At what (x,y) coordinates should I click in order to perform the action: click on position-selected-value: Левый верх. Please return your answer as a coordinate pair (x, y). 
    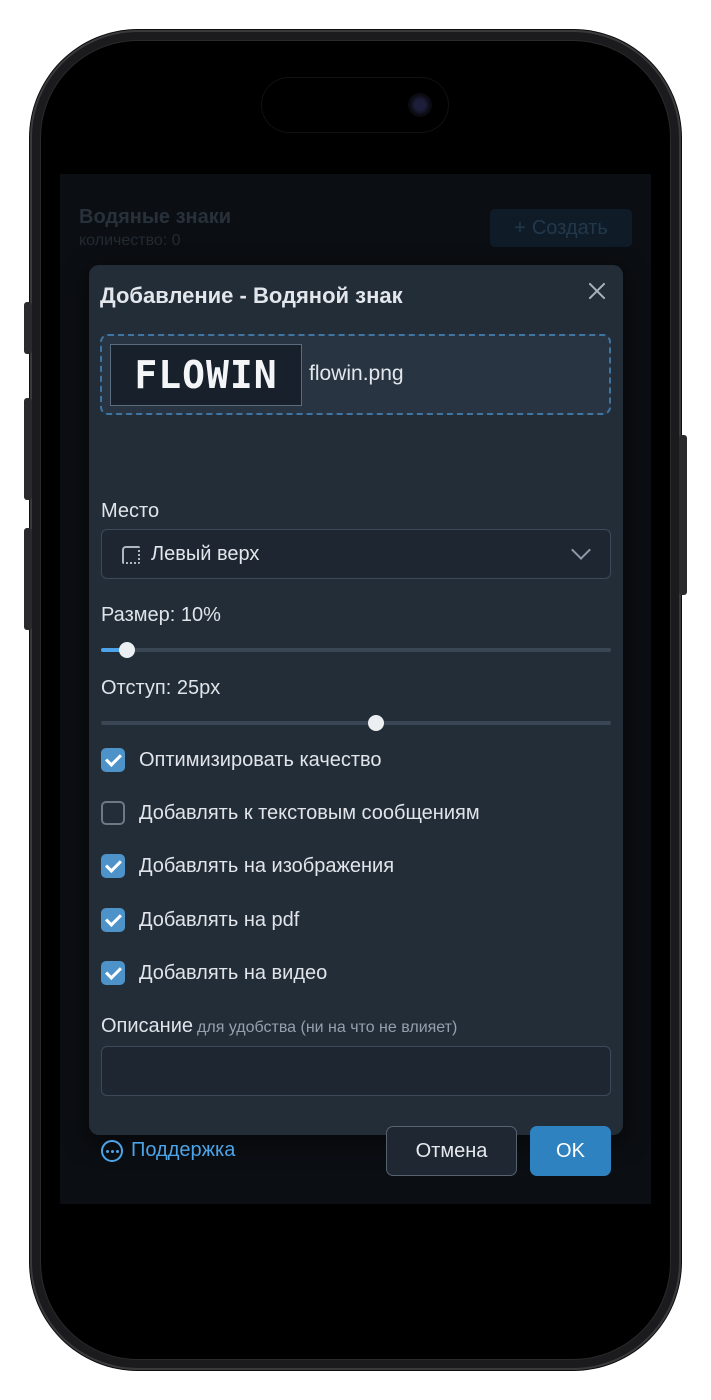
    Looking at the image, I should click on (205, 554).